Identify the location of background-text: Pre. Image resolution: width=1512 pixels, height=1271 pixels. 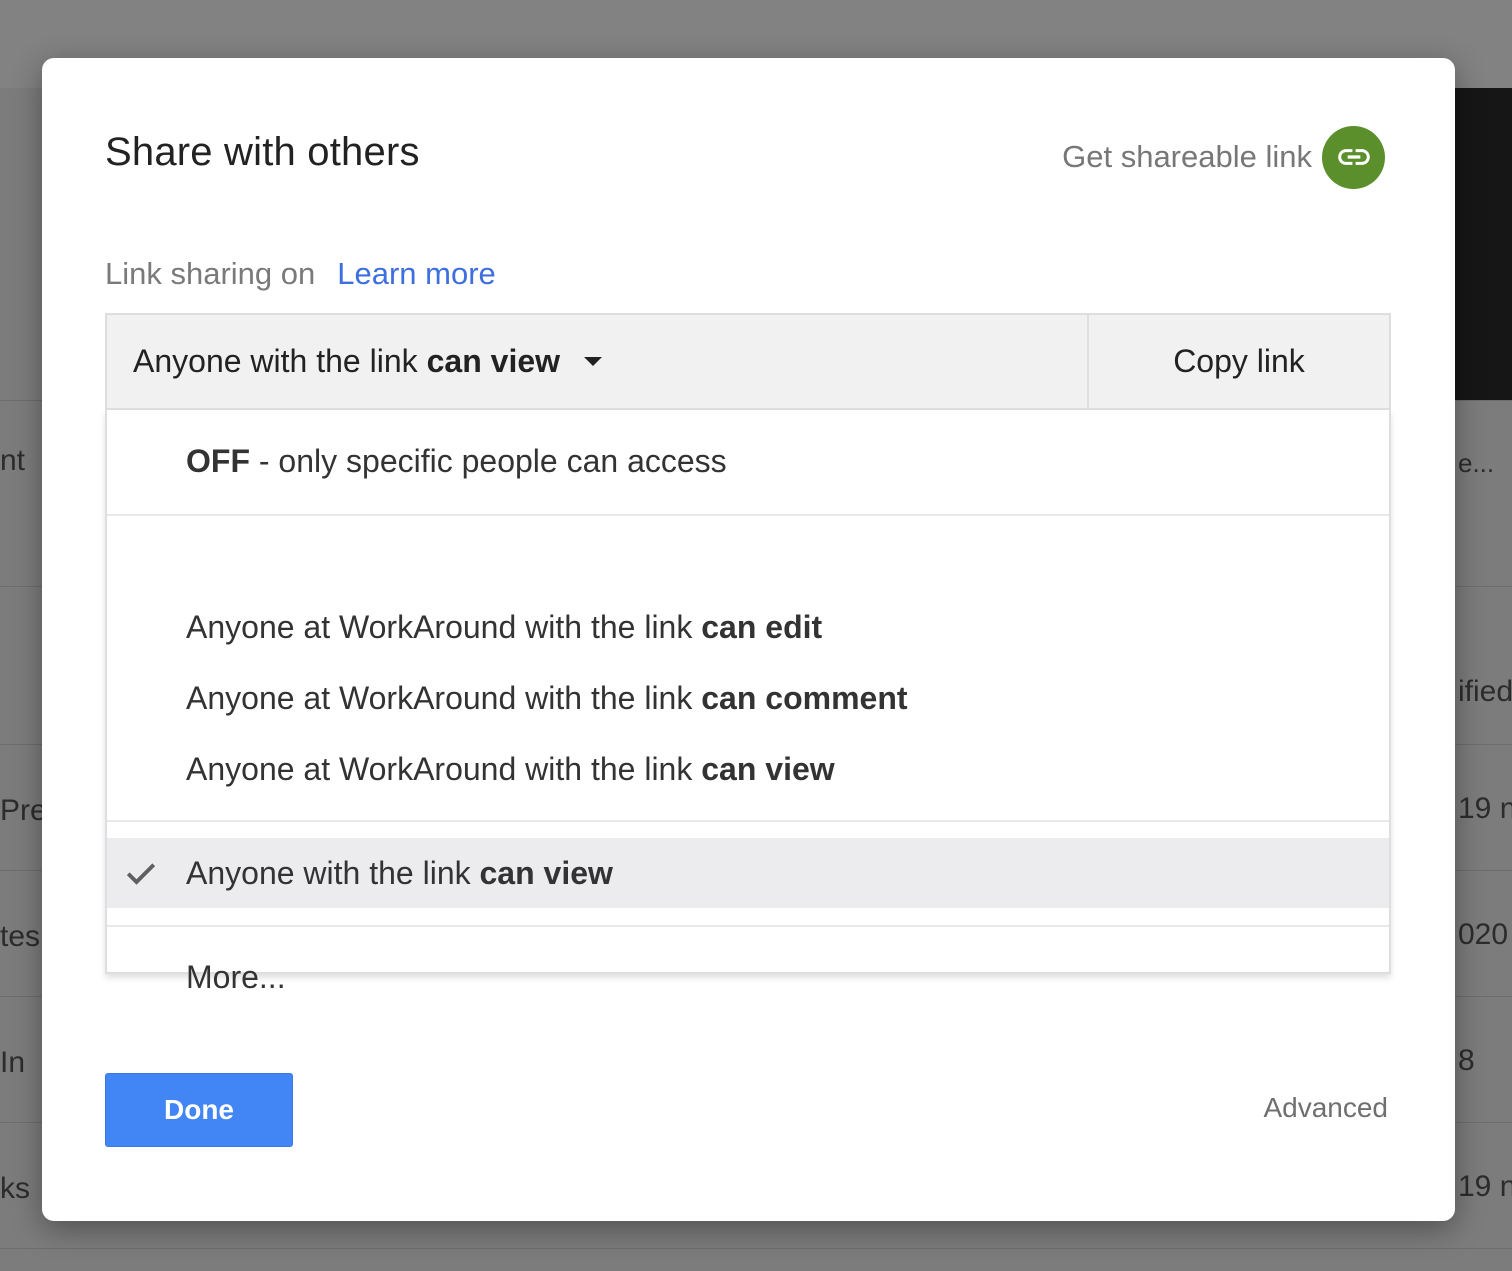
(23, 810).